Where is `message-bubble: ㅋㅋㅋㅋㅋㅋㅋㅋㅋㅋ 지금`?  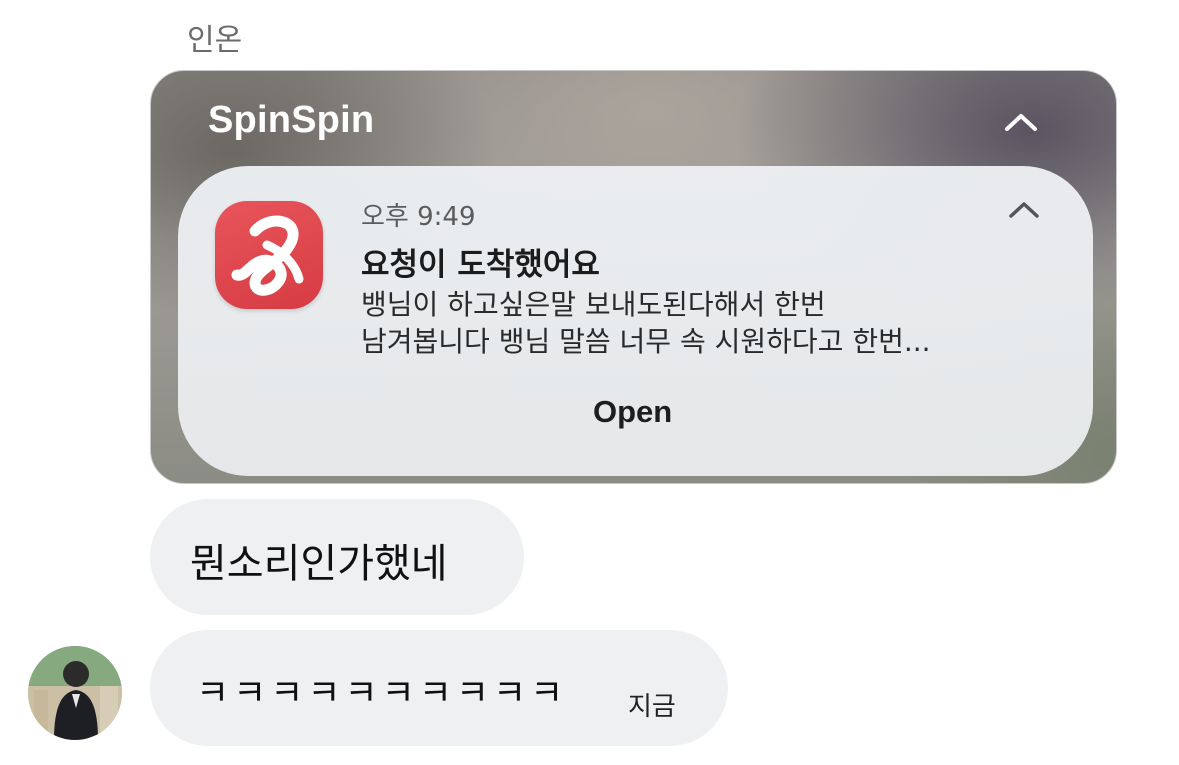
message-bubble: ㅋㅋㅋㅋㅋㅋㅋㅋㅋㅋ 지금 is located at coordinates (439, 688).